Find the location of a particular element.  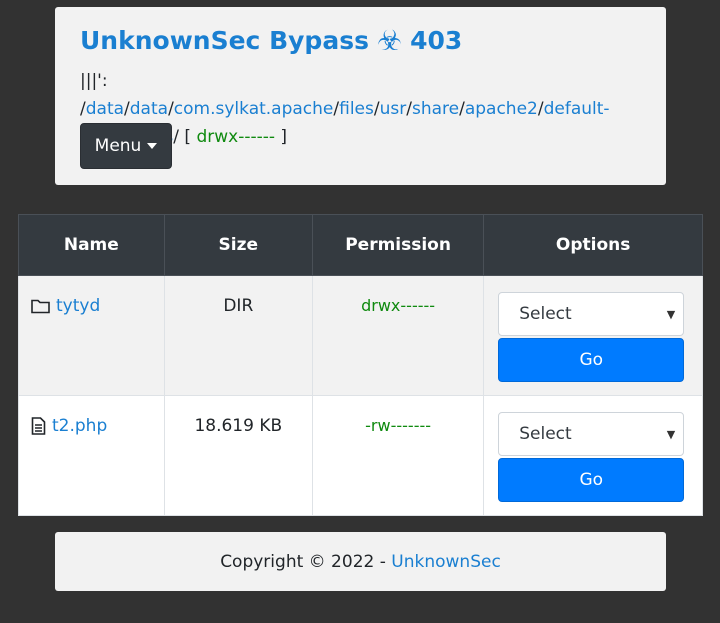

footer-link: UnknownSec is located at coordinates (446, 562).